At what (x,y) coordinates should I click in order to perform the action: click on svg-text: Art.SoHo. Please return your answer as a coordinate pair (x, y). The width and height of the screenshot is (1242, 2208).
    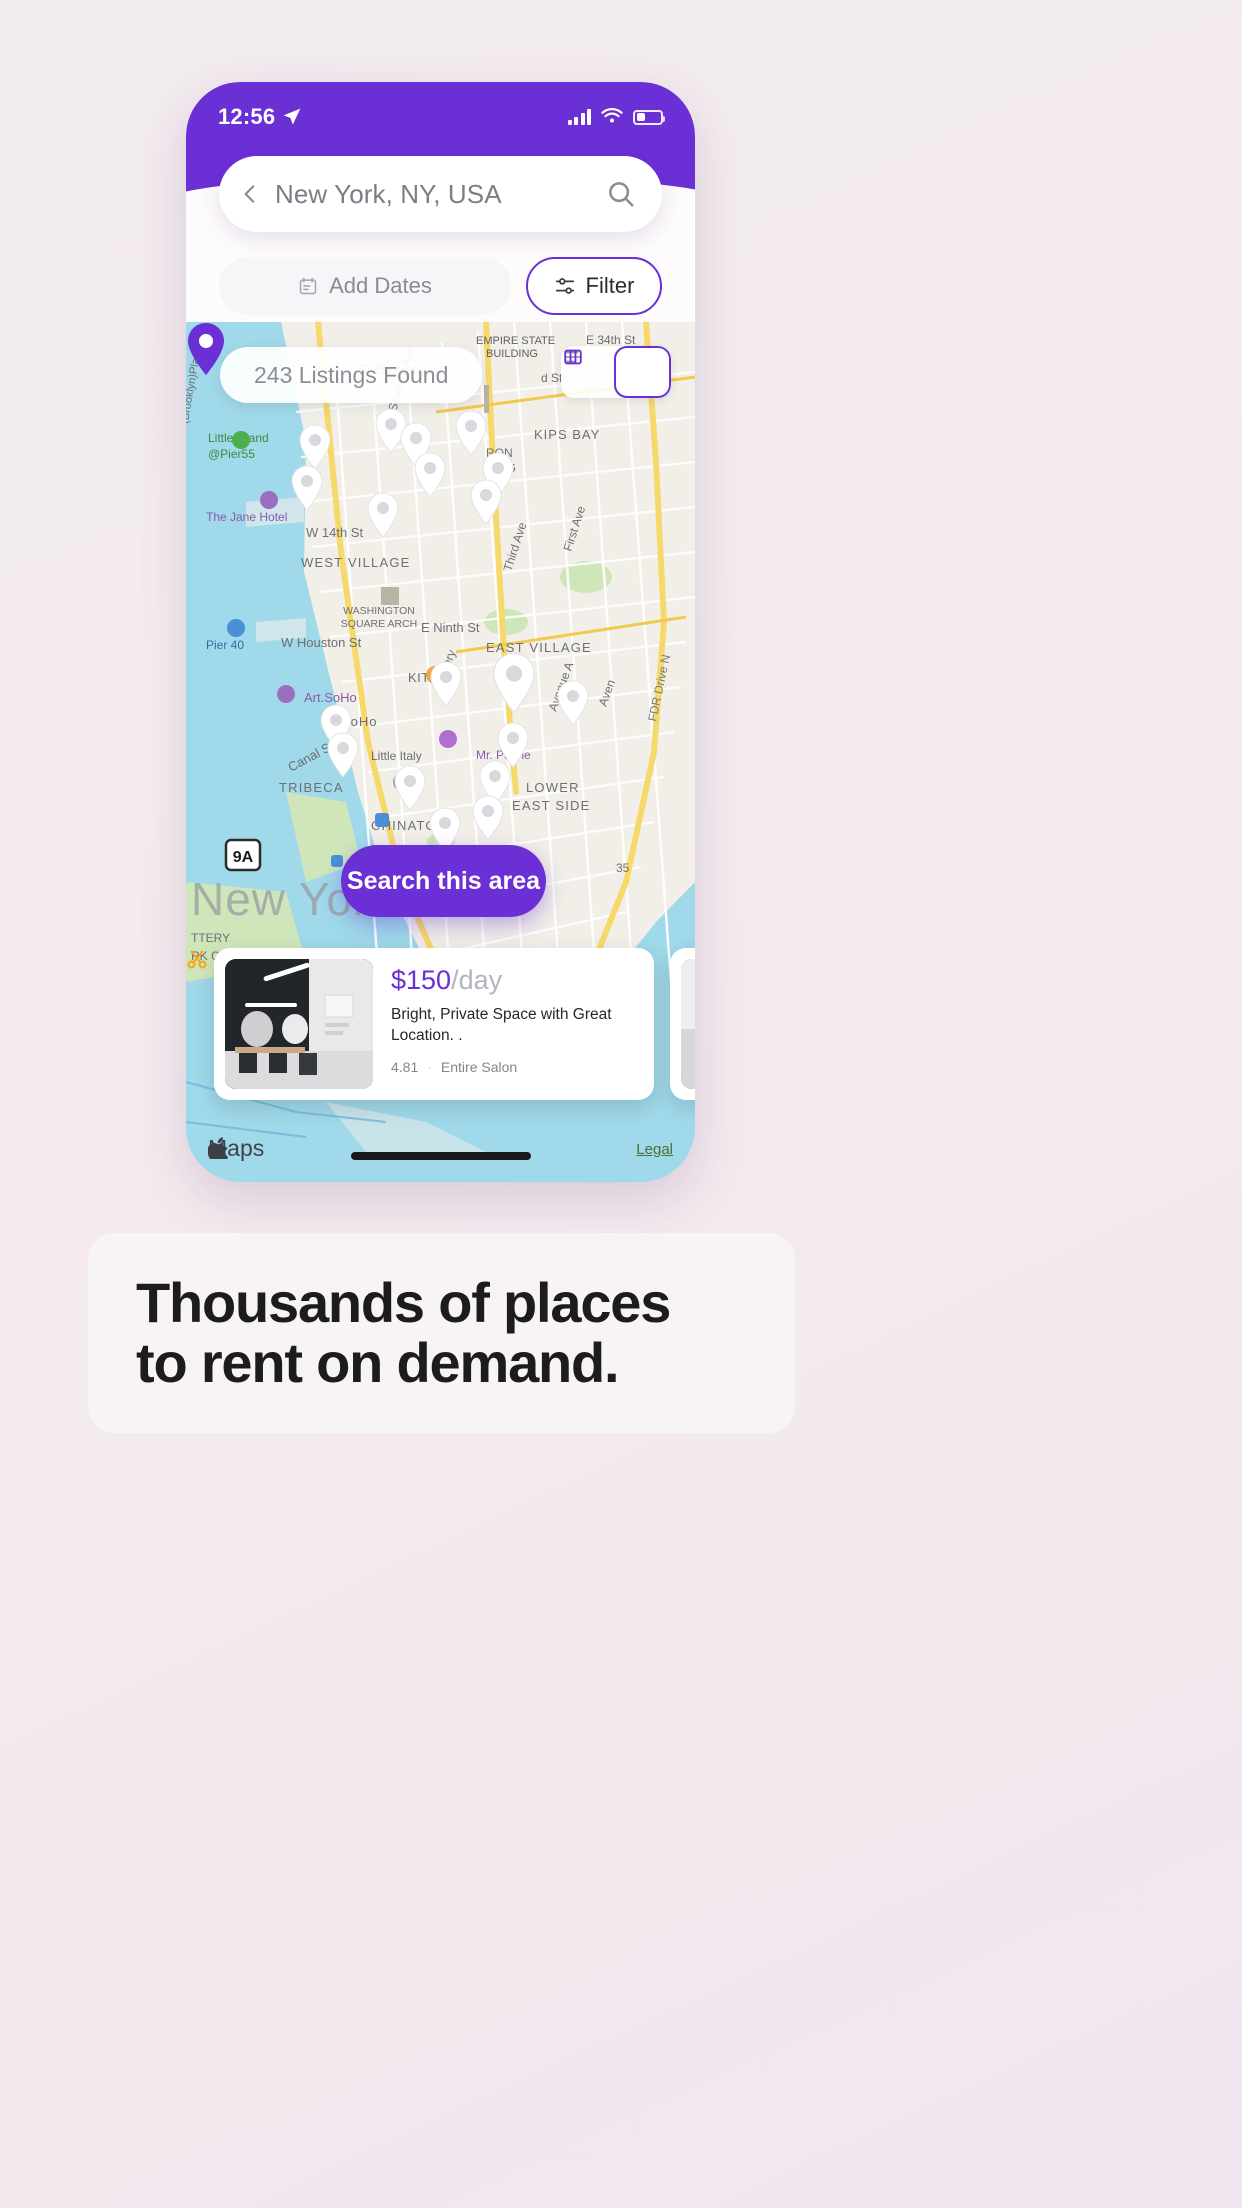
    Looking at the image, I should click on (330, 697).